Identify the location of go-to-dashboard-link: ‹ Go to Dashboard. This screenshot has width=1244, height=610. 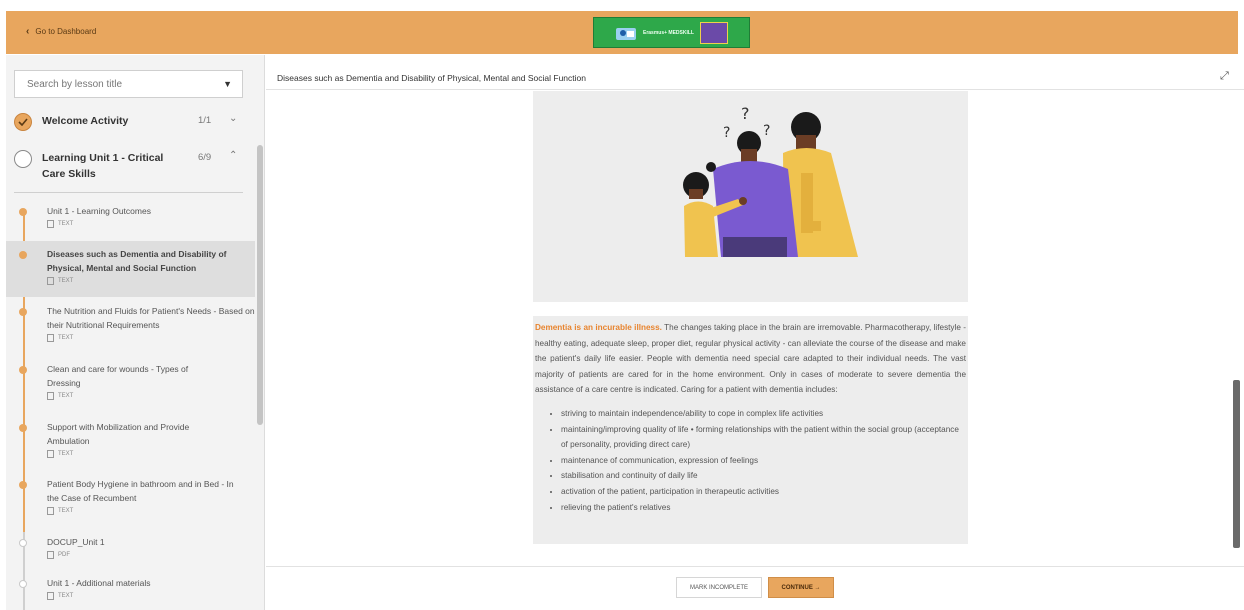
(61, 31).